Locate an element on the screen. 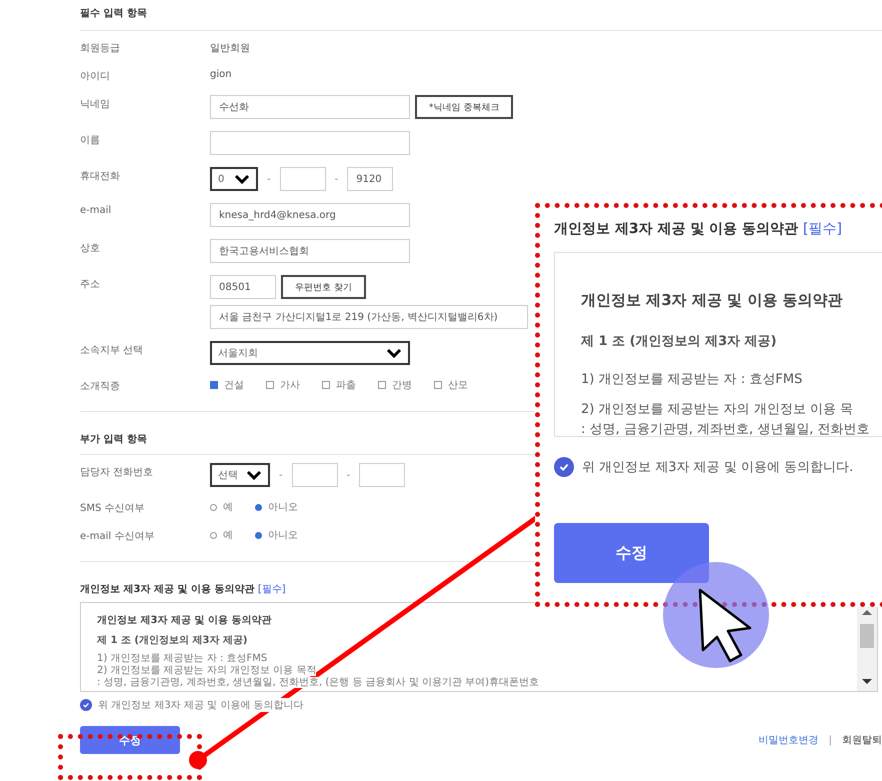  select-field: 0 is located at coordinates (234, 179).